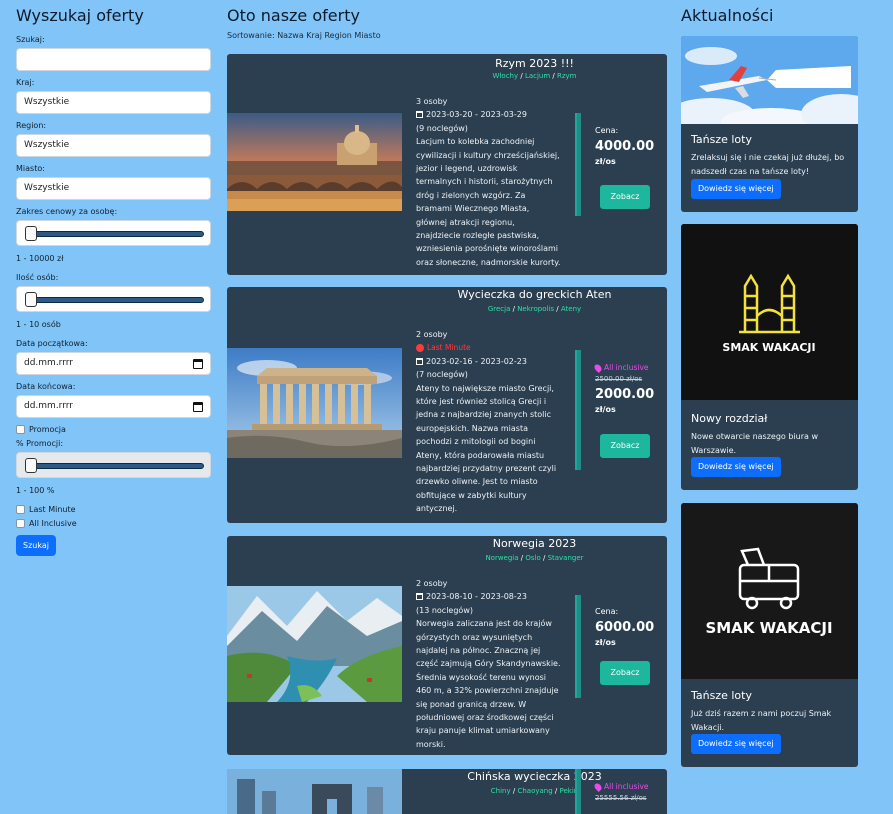  What do you see at coordinates (506, 76) in the screenshot?
I see `offer-country-link: Włochy` at bounding box center [506, 76].